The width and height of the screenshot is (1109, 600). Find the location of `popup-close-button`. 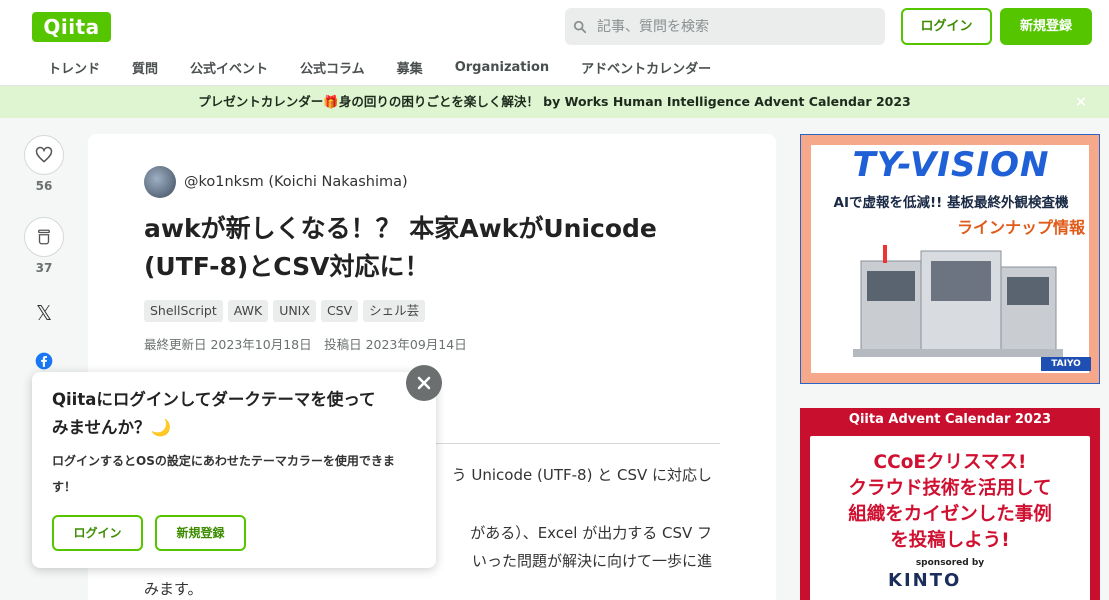

popup-close-button is located at coordinates (424, 383).